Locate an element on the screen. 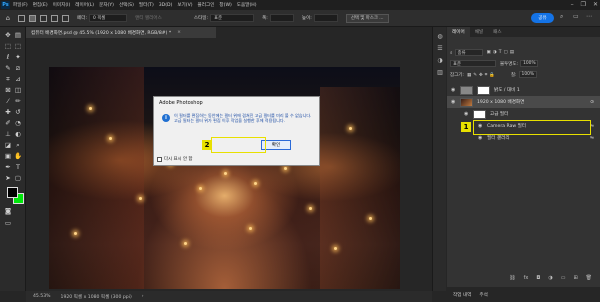  filter-kind-select: 종류 is located at coordinates (468, 52).